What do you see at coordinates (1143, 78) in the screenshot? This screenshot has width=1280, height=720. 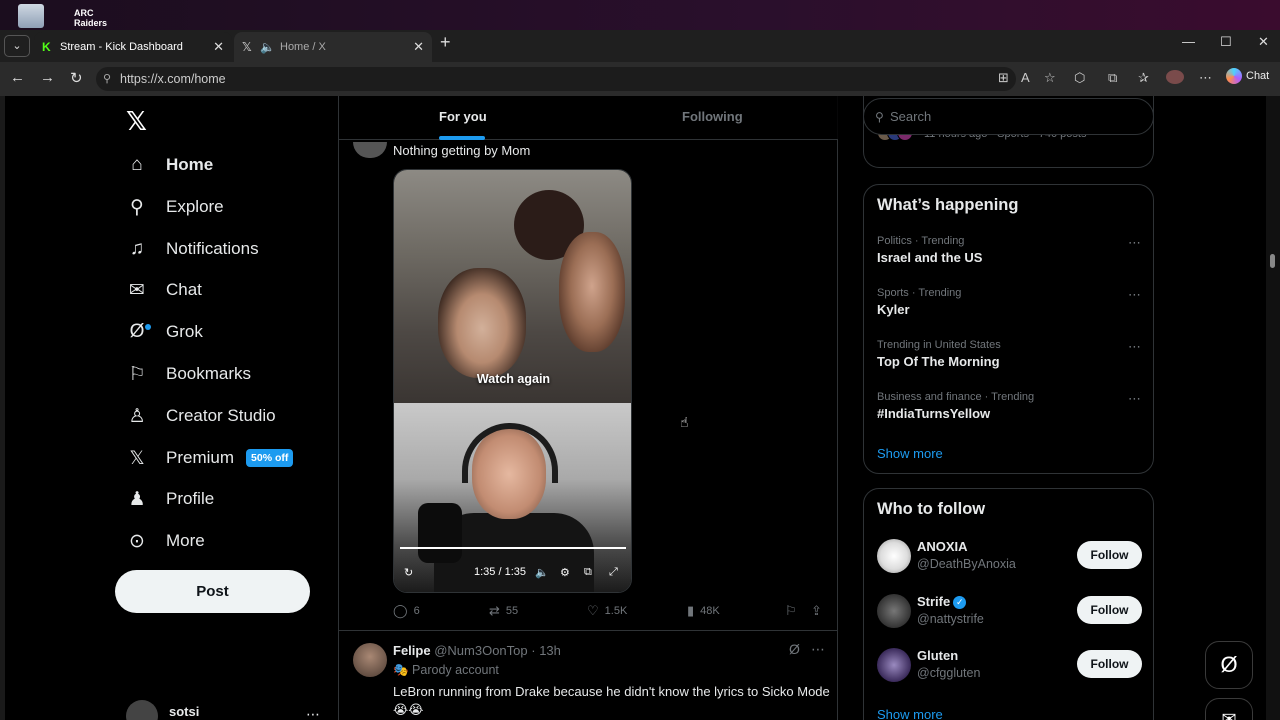 I see `favorites-icon: ✰` at bounding box center [1143, 78].